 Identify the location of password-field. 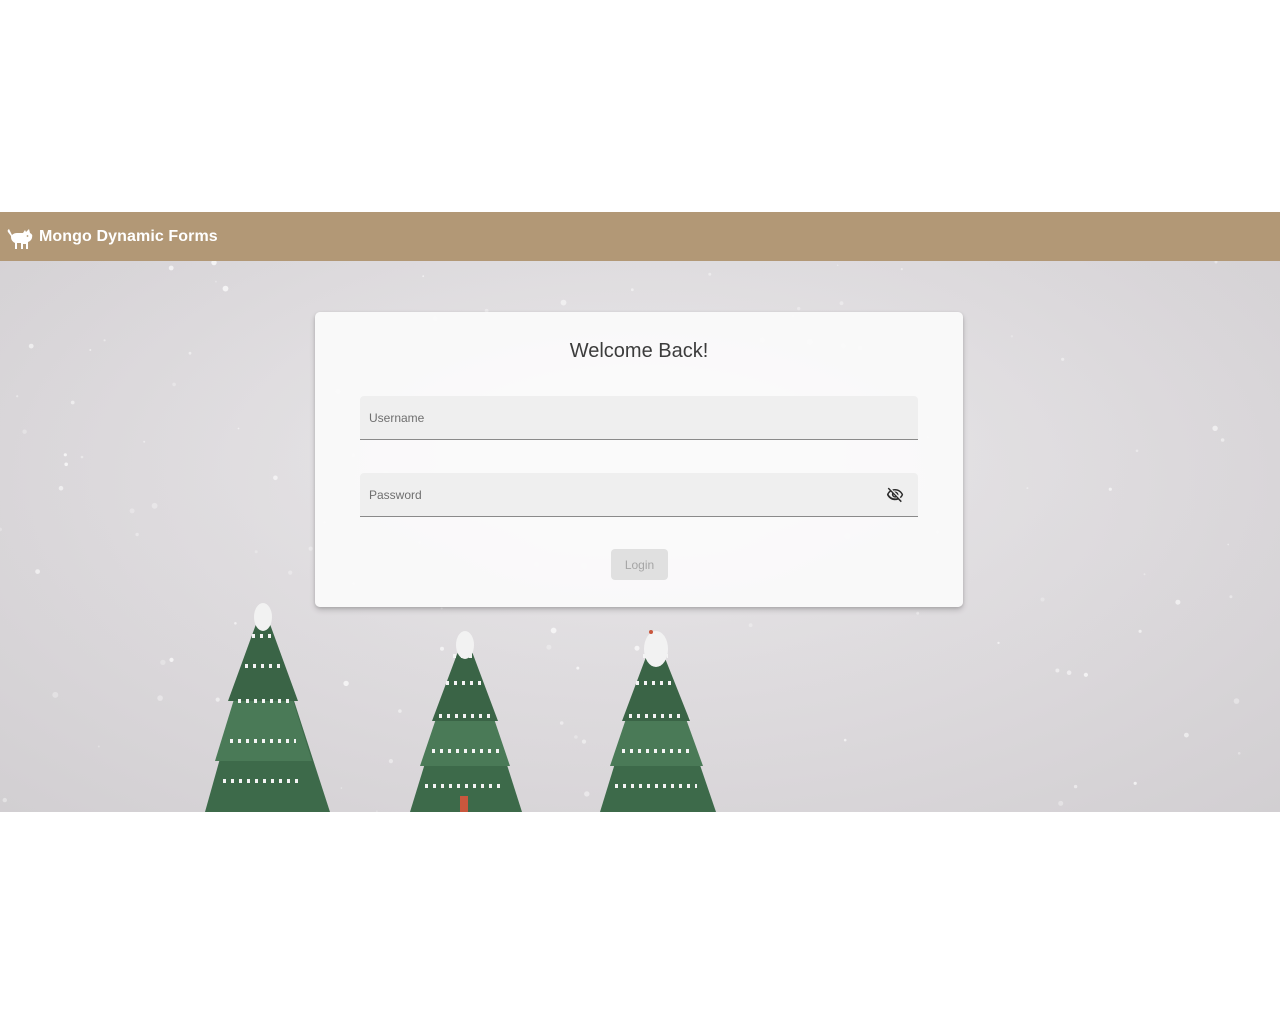
(639, 495).